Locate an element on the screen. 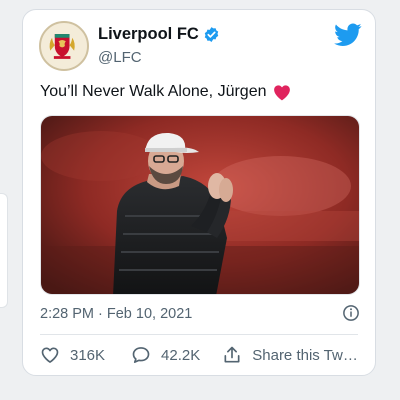 The height and width of the screenshot is (400, 400). reply-count: 42.2K is located at coordinates (181, 355).